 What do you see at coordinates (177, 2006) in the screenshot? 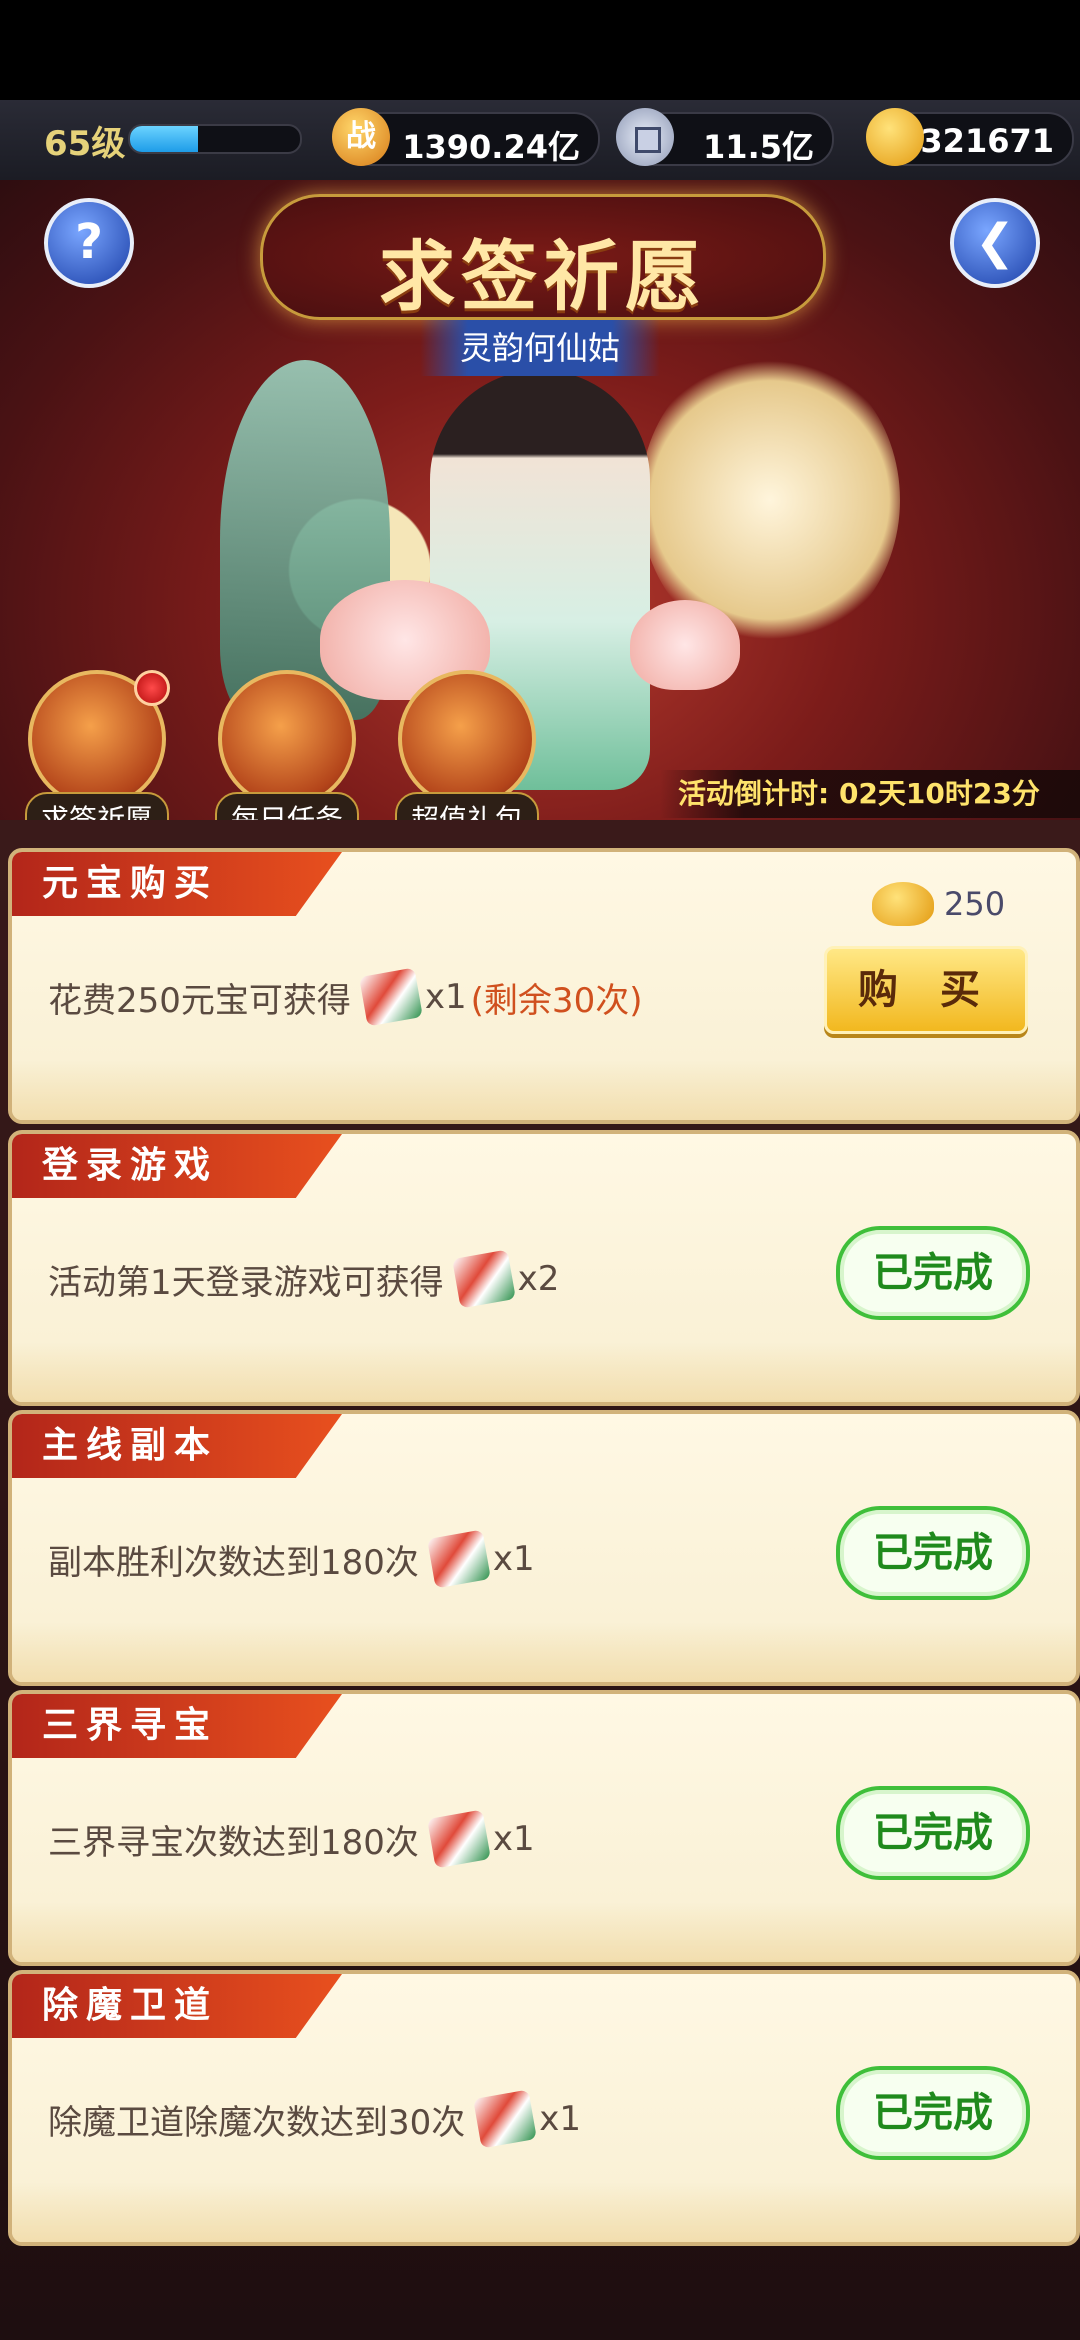
I see `task-title: 除魔卫道` at bounding box center [177, 2006].